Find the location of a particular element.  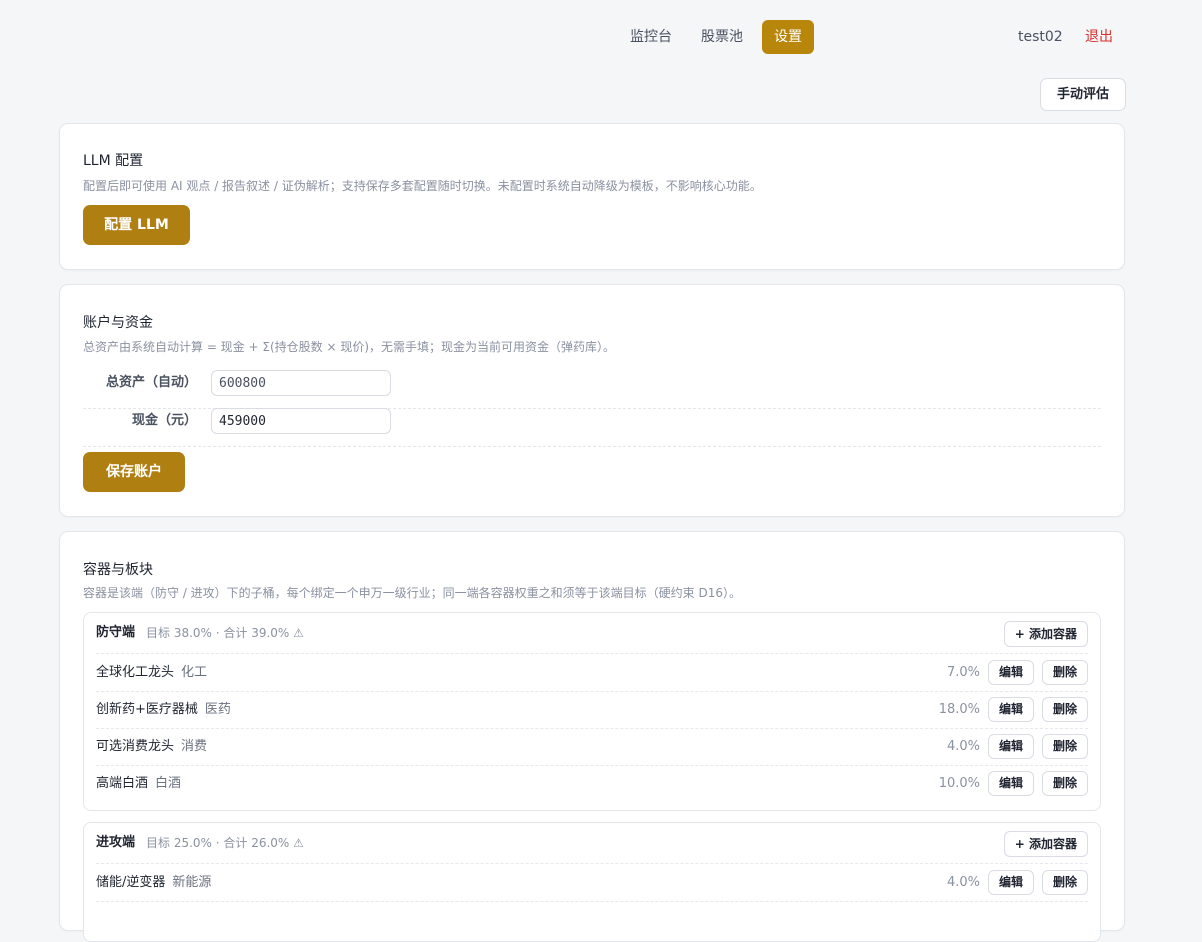

containers-card-title: 容器与板块 is located at coordinates (118, 570).